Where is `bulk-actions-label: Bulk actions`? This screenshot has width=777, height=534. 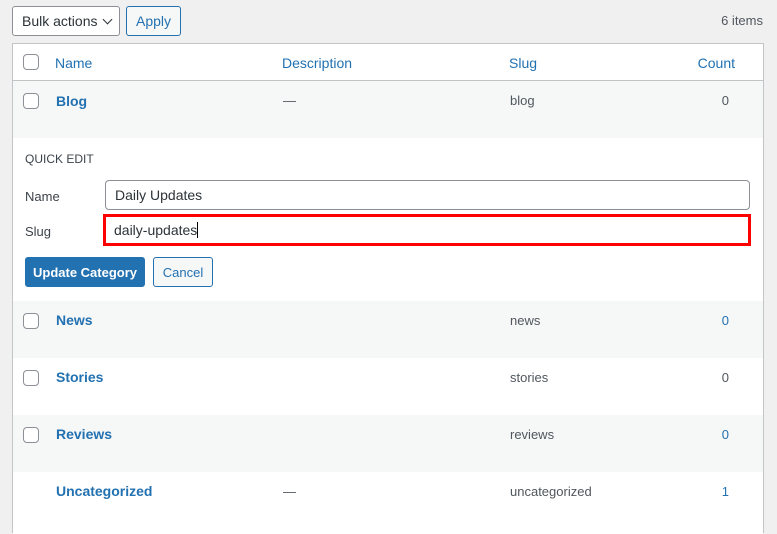
bulk-actions-label: Bulk actions is located at coordinates (60, 21).